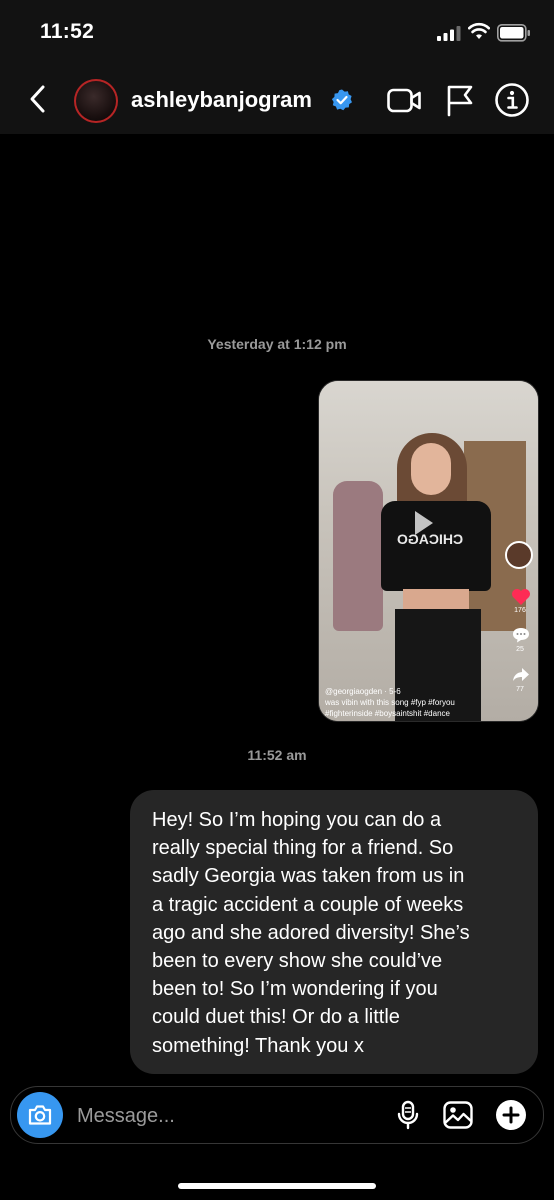  Describe the element at coordinates (431, 469) in the screenshot. I see `video-frame-face` at that location.